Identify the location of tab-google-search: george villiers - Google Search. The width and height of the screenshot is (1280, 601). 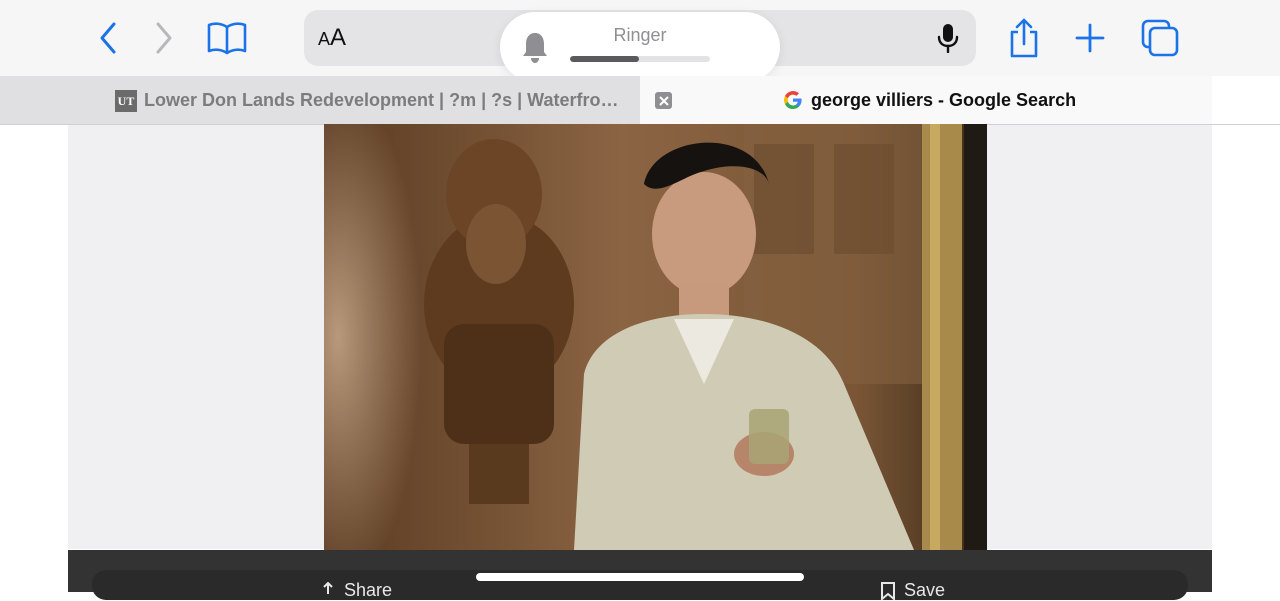
(926, 100).